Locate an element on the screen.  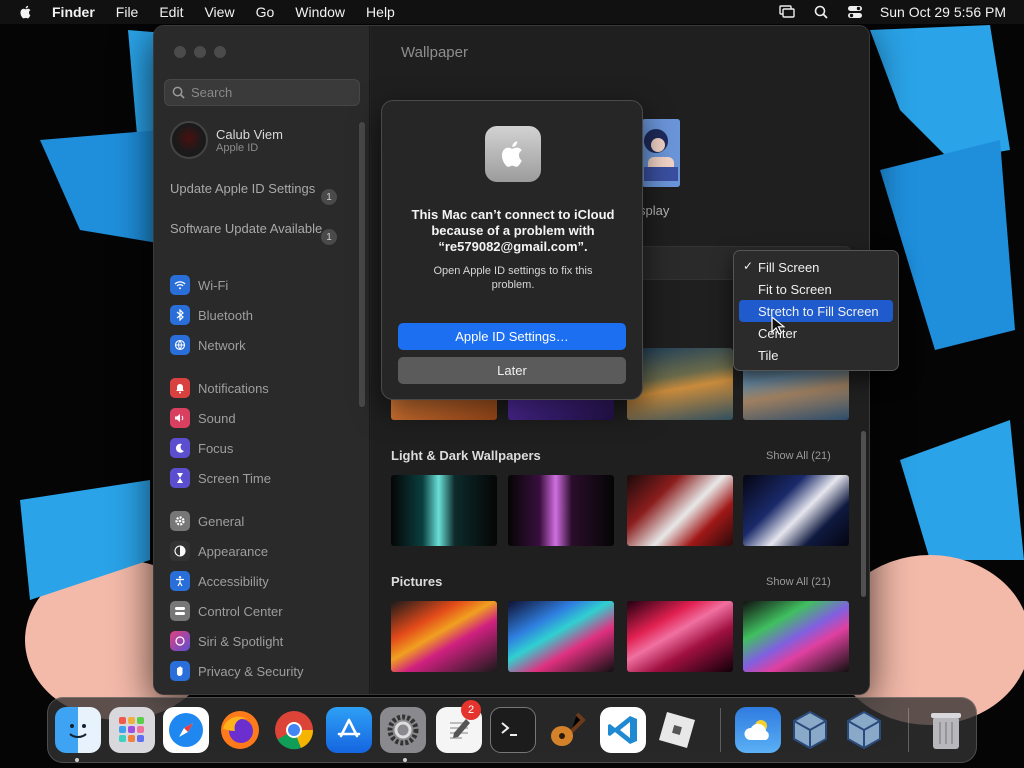
sidebar-item-general: General is located at coordinates (207, 521).